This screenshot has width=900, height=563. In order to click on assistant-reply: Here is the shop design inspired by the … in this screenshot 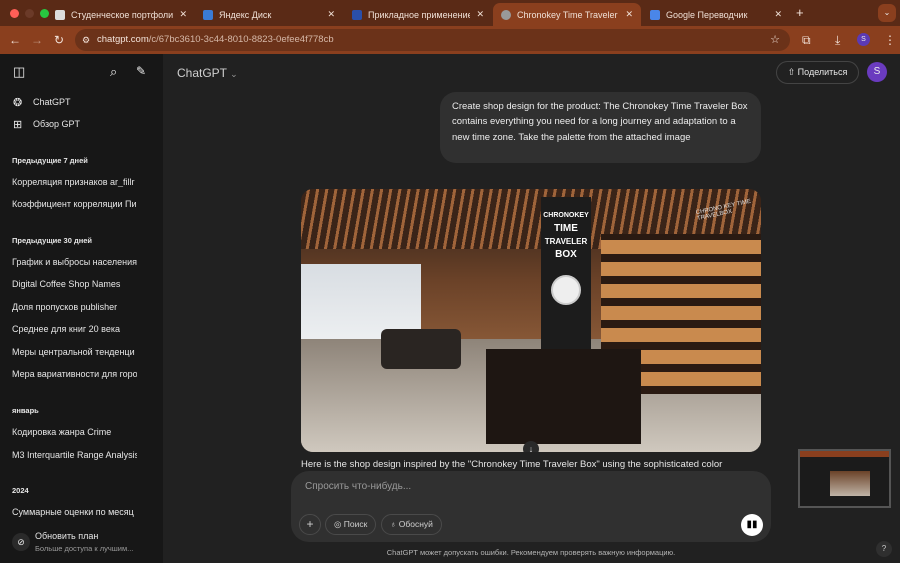, I will do `click(512, 464)`.